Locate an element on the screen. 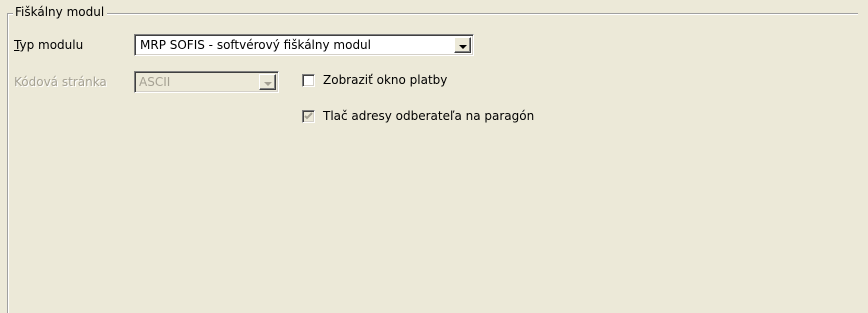  module-type-label-text: yp modulu is located at coordinates (51, 45).